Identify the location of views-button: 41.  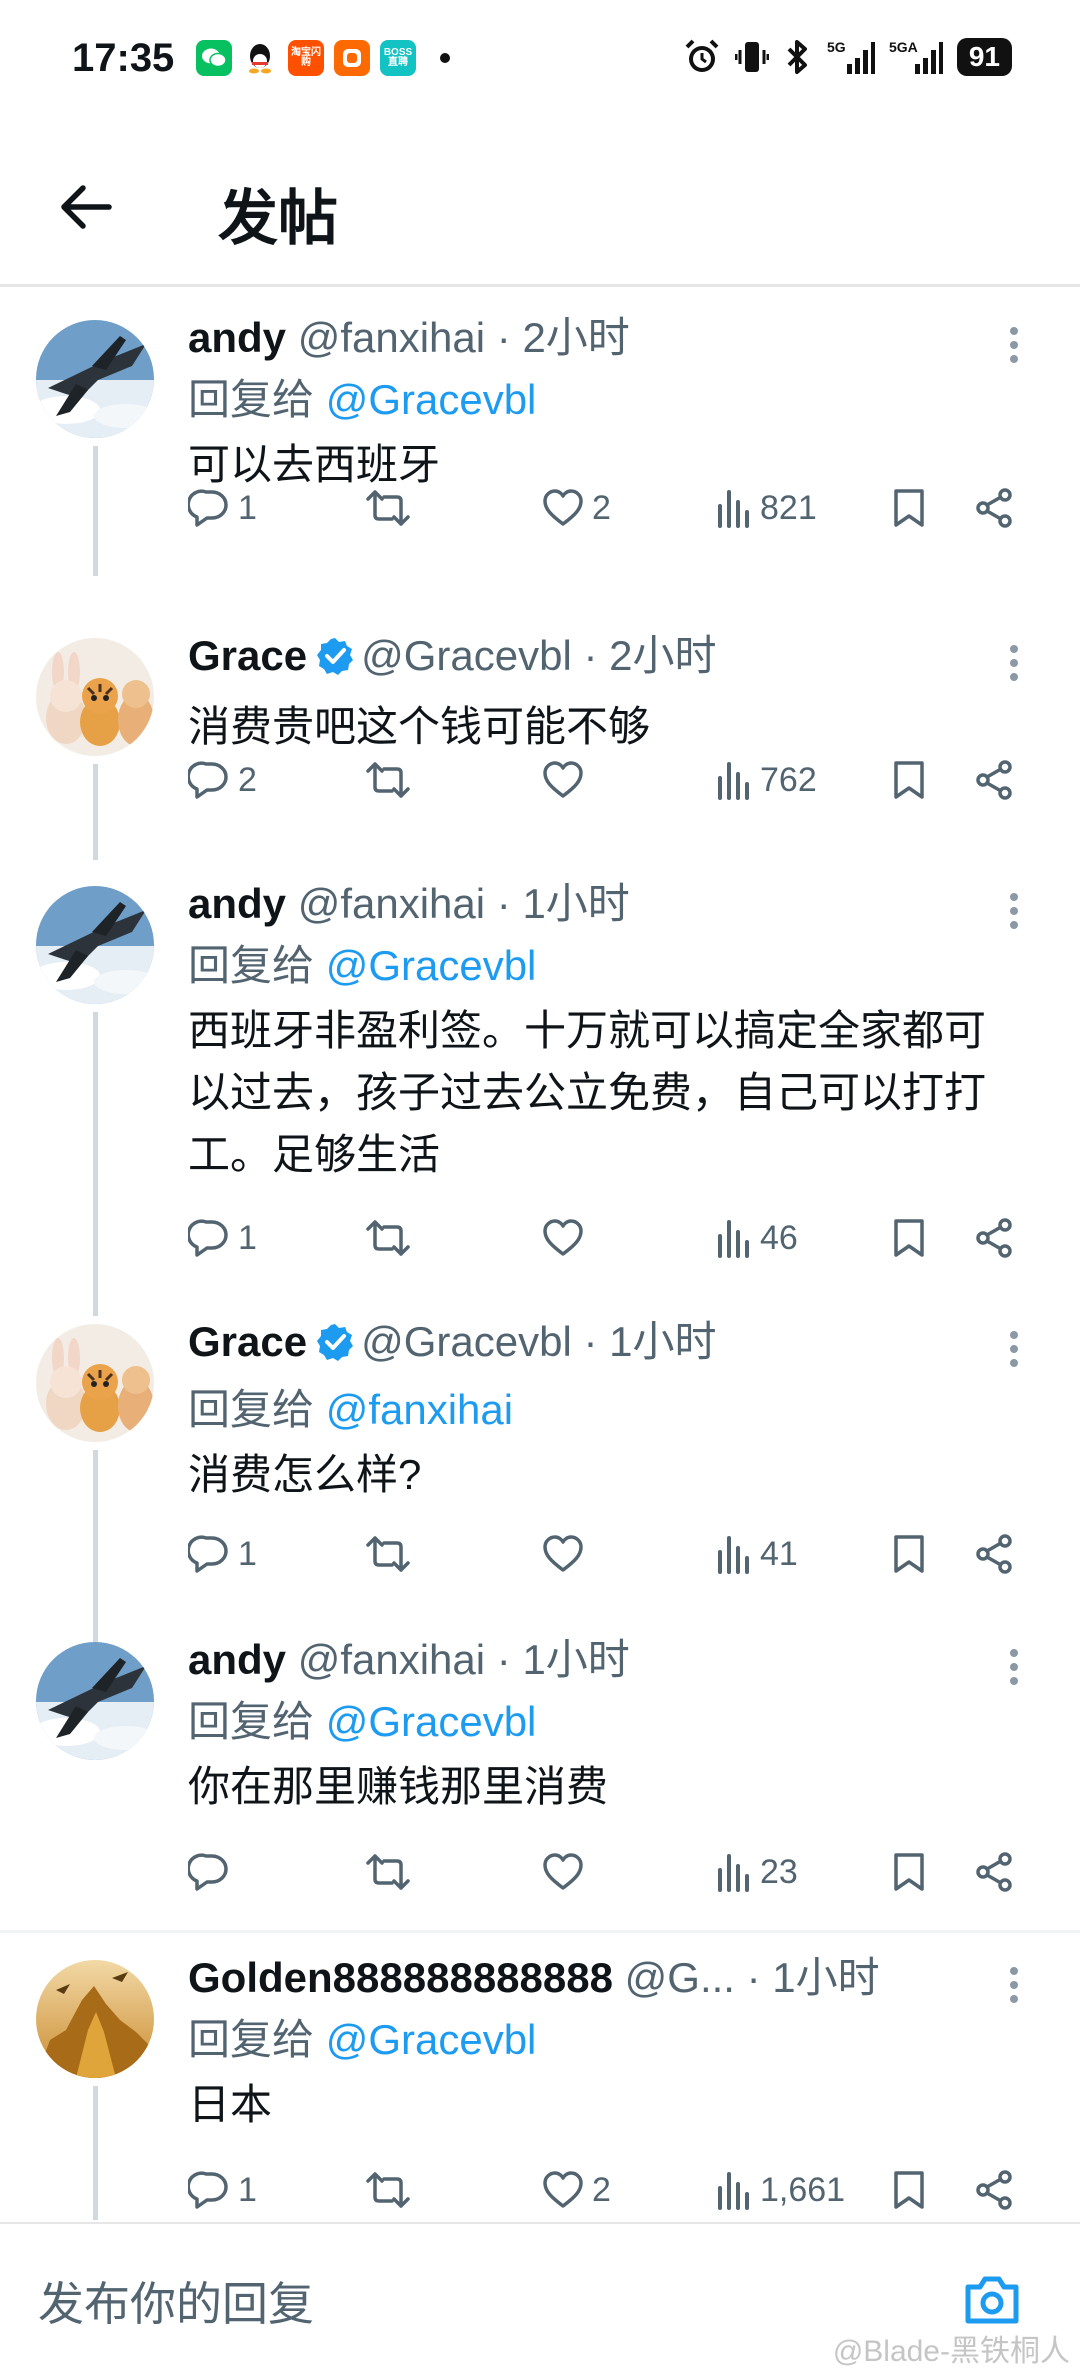
(757, 1554).